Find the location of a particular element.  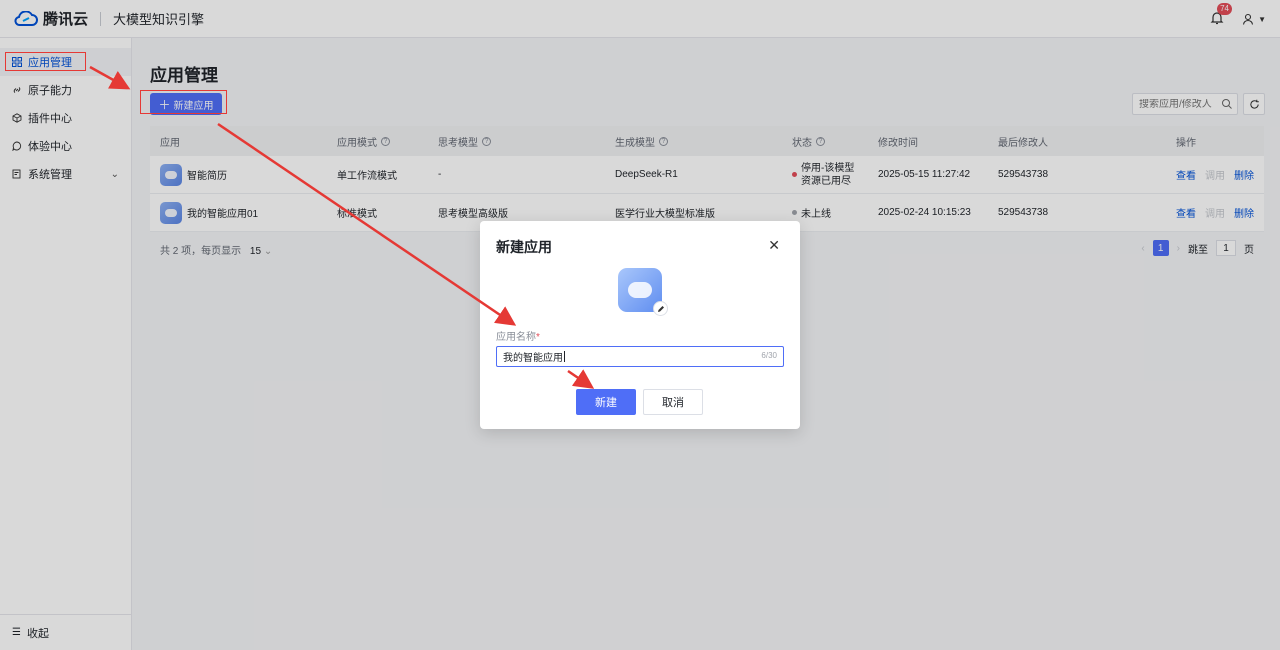

edit-avatar-button is located at coordinates (660, 308).